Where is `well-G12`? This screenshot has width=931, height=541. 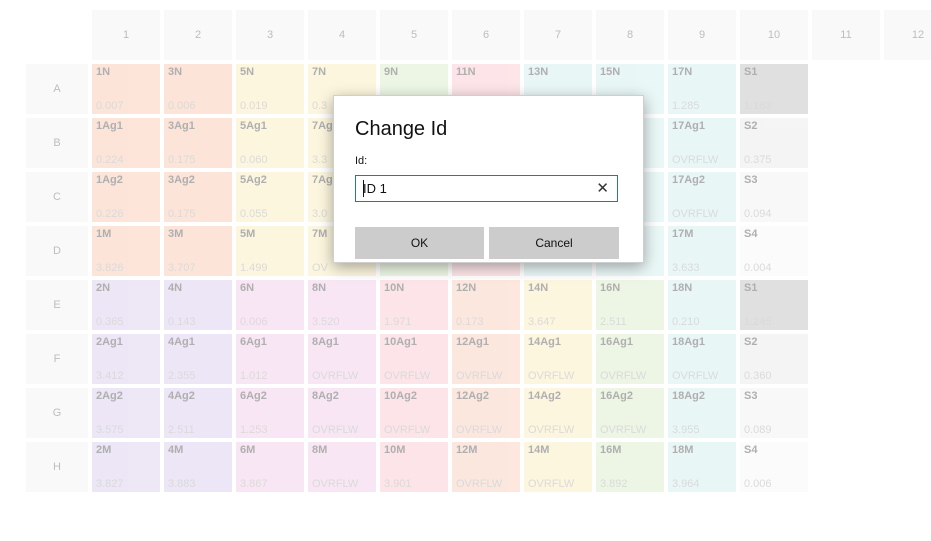
well-G12 is located at coordinates (907, 413).